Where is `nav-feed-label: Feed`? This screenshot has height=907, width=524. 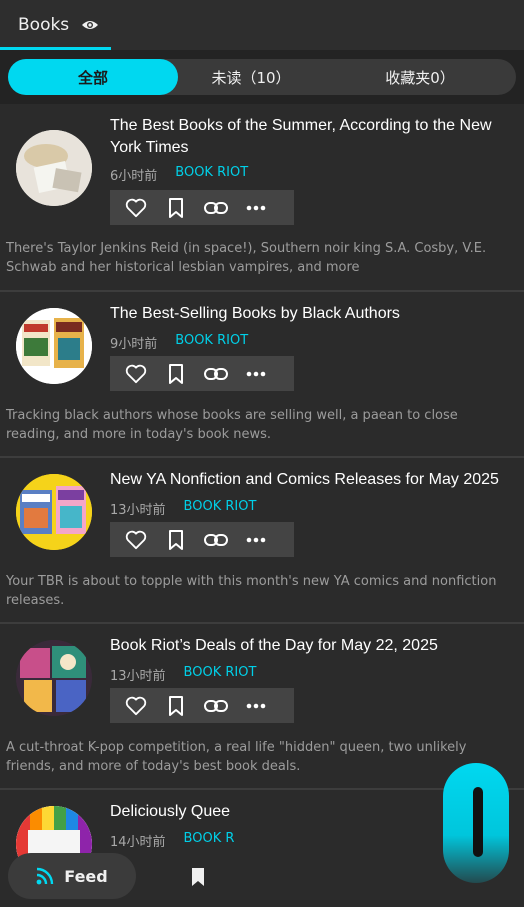 nav-feed-label: Feed is located at coordinates (86, 876).